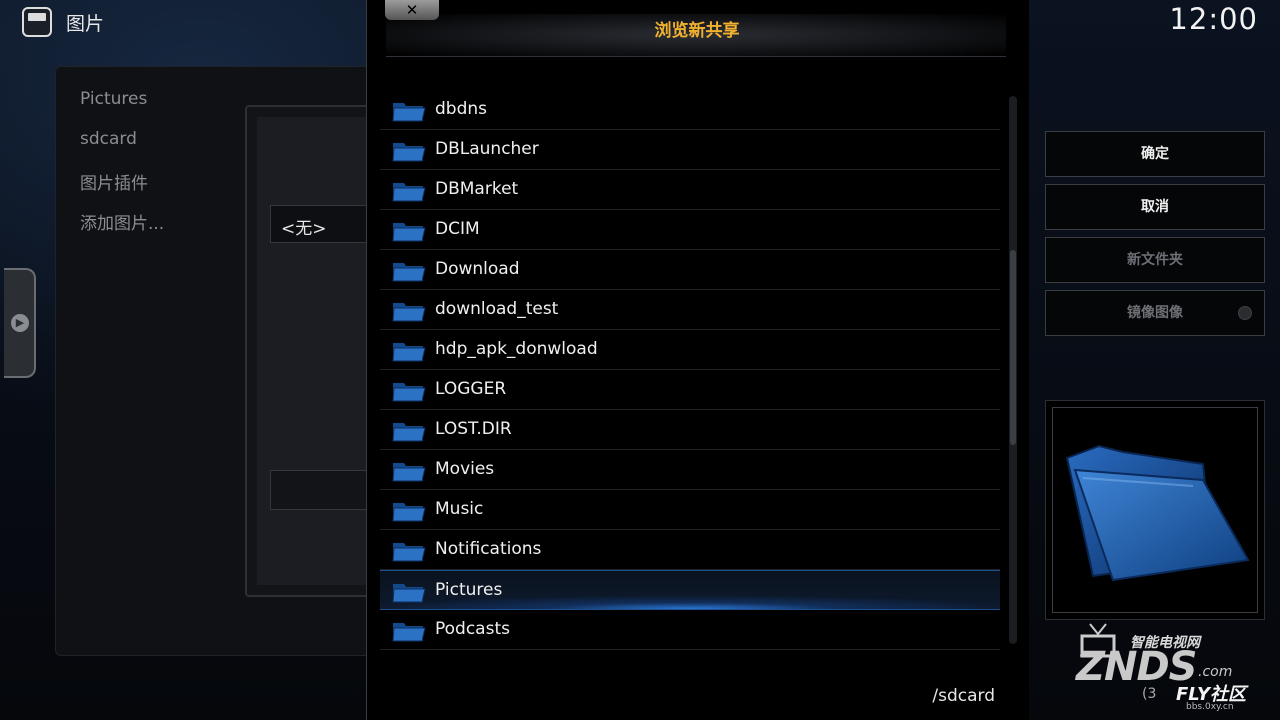 This screenshot has height=720, width=1280. What do you see at coordinates (1155, 154) in the screenshot?
I see `ok-button: 确定` at bounding box center [1155, 154].